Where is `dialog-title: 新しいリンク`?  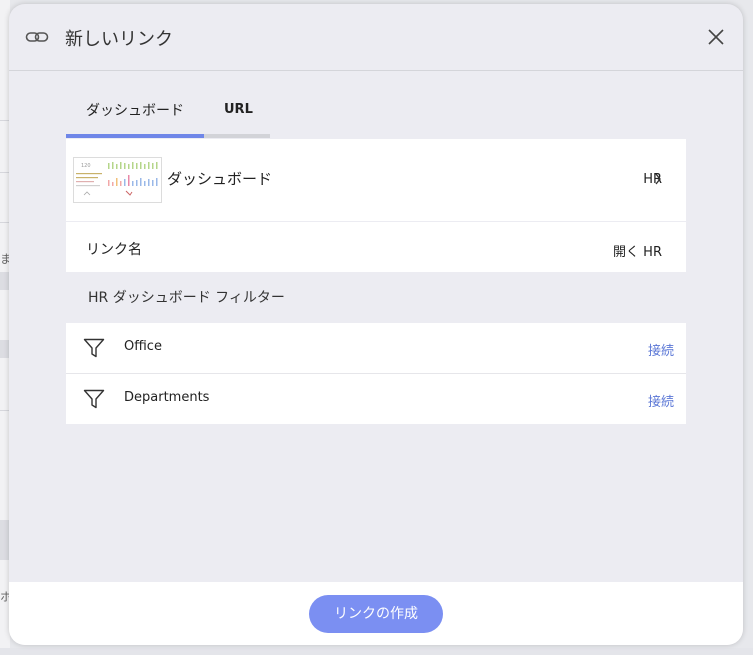
dialog-title: 新しいリンク is located at coordinates (119, 39).